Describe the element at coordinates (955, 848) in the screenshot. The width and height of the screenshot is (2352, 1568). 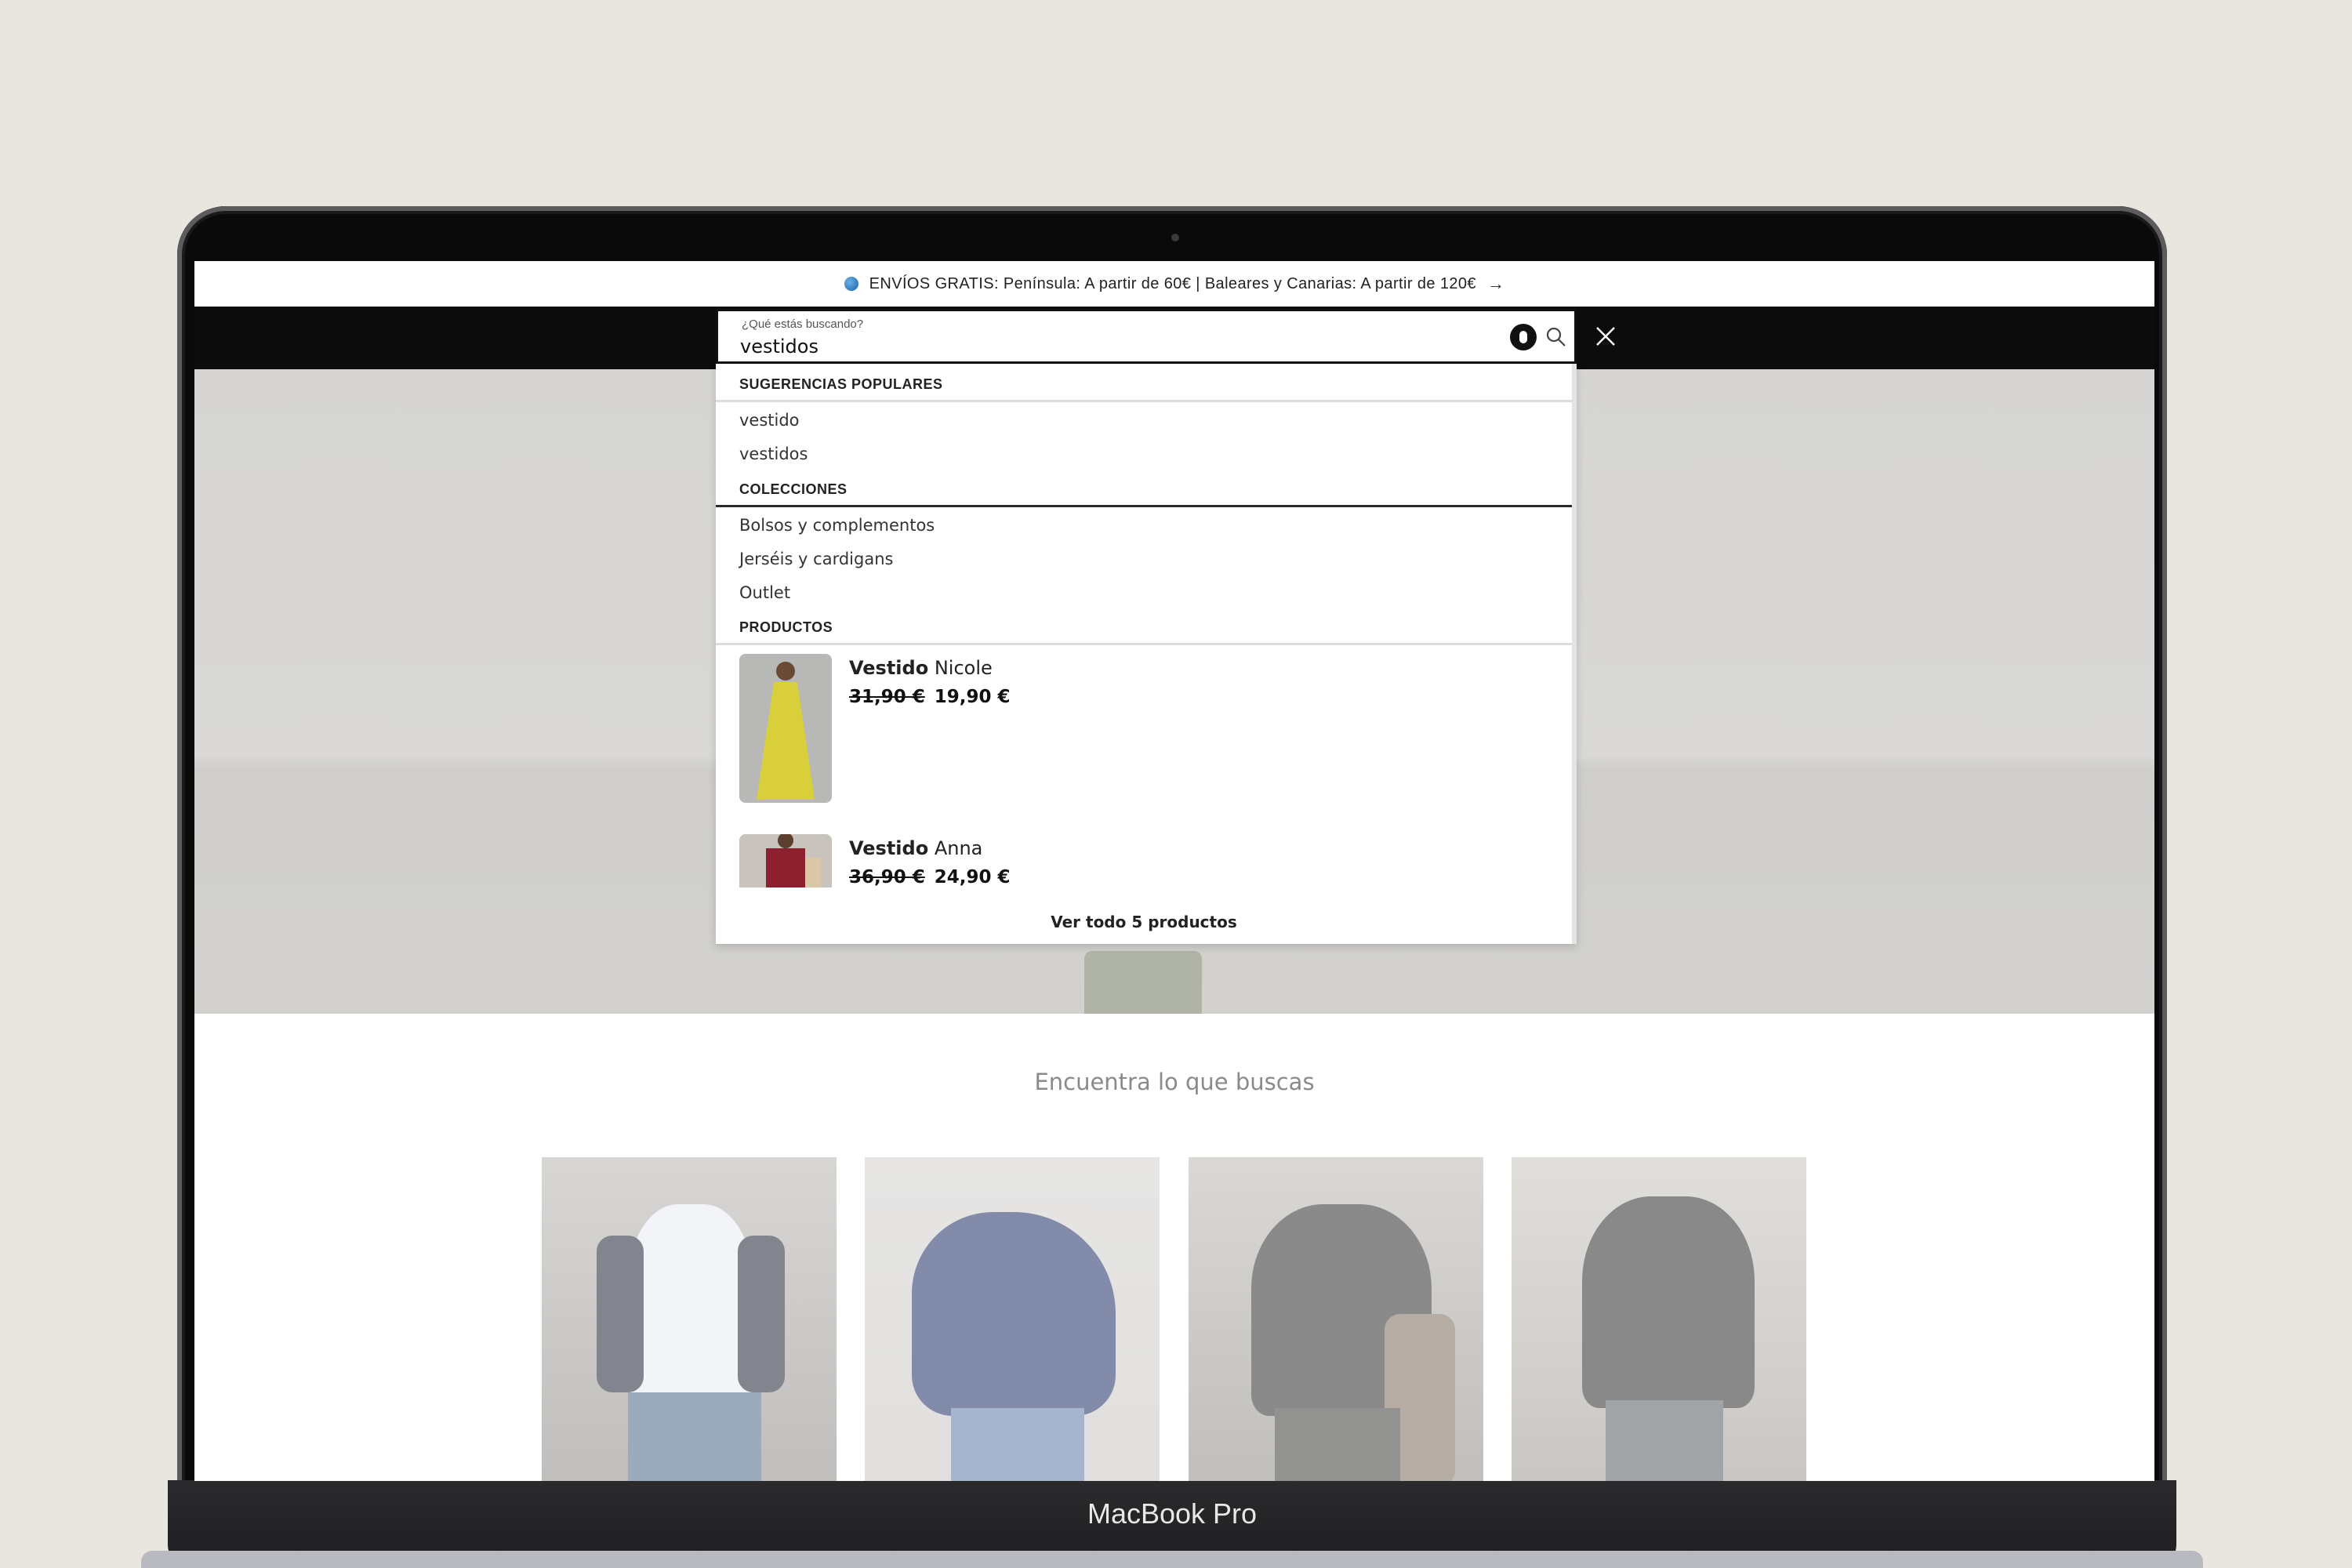
I see `product-name-rest: Anna` at that location.